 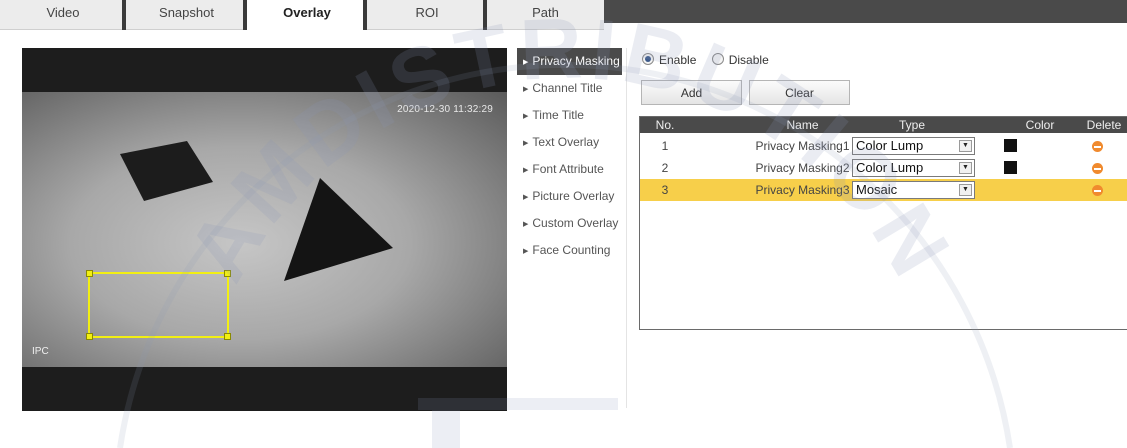 I want to click on submenu-privacy-masking: ▶ Privacy Masking, so click(x=569, y=61).